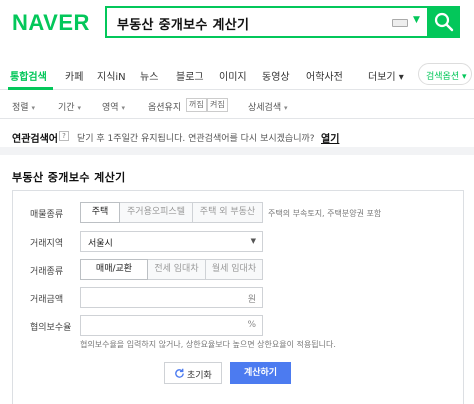 The image size is (474, 404). What do you see at coordinates (446, 77) in the screenshot?
I see `search-option-label: 검색옵션 ▾` at bounding box center [446, 77].